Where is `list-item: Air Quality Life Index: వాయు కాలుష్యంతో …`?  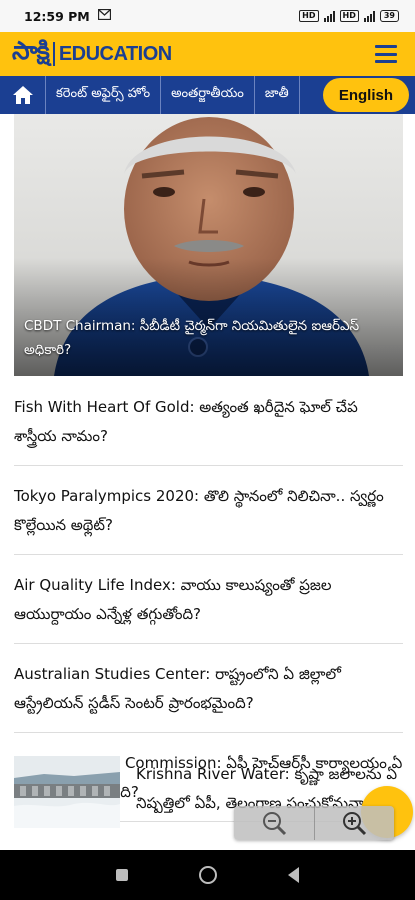 list-item: Air Quality Life Index: వాయు కాలుష్యంతో … is located at coordinates (208, 599).